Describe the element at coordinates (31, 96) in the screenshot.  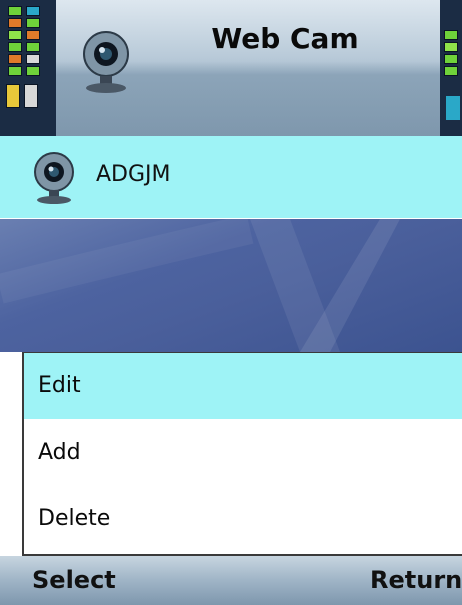
I see `pen-icon` at that location.